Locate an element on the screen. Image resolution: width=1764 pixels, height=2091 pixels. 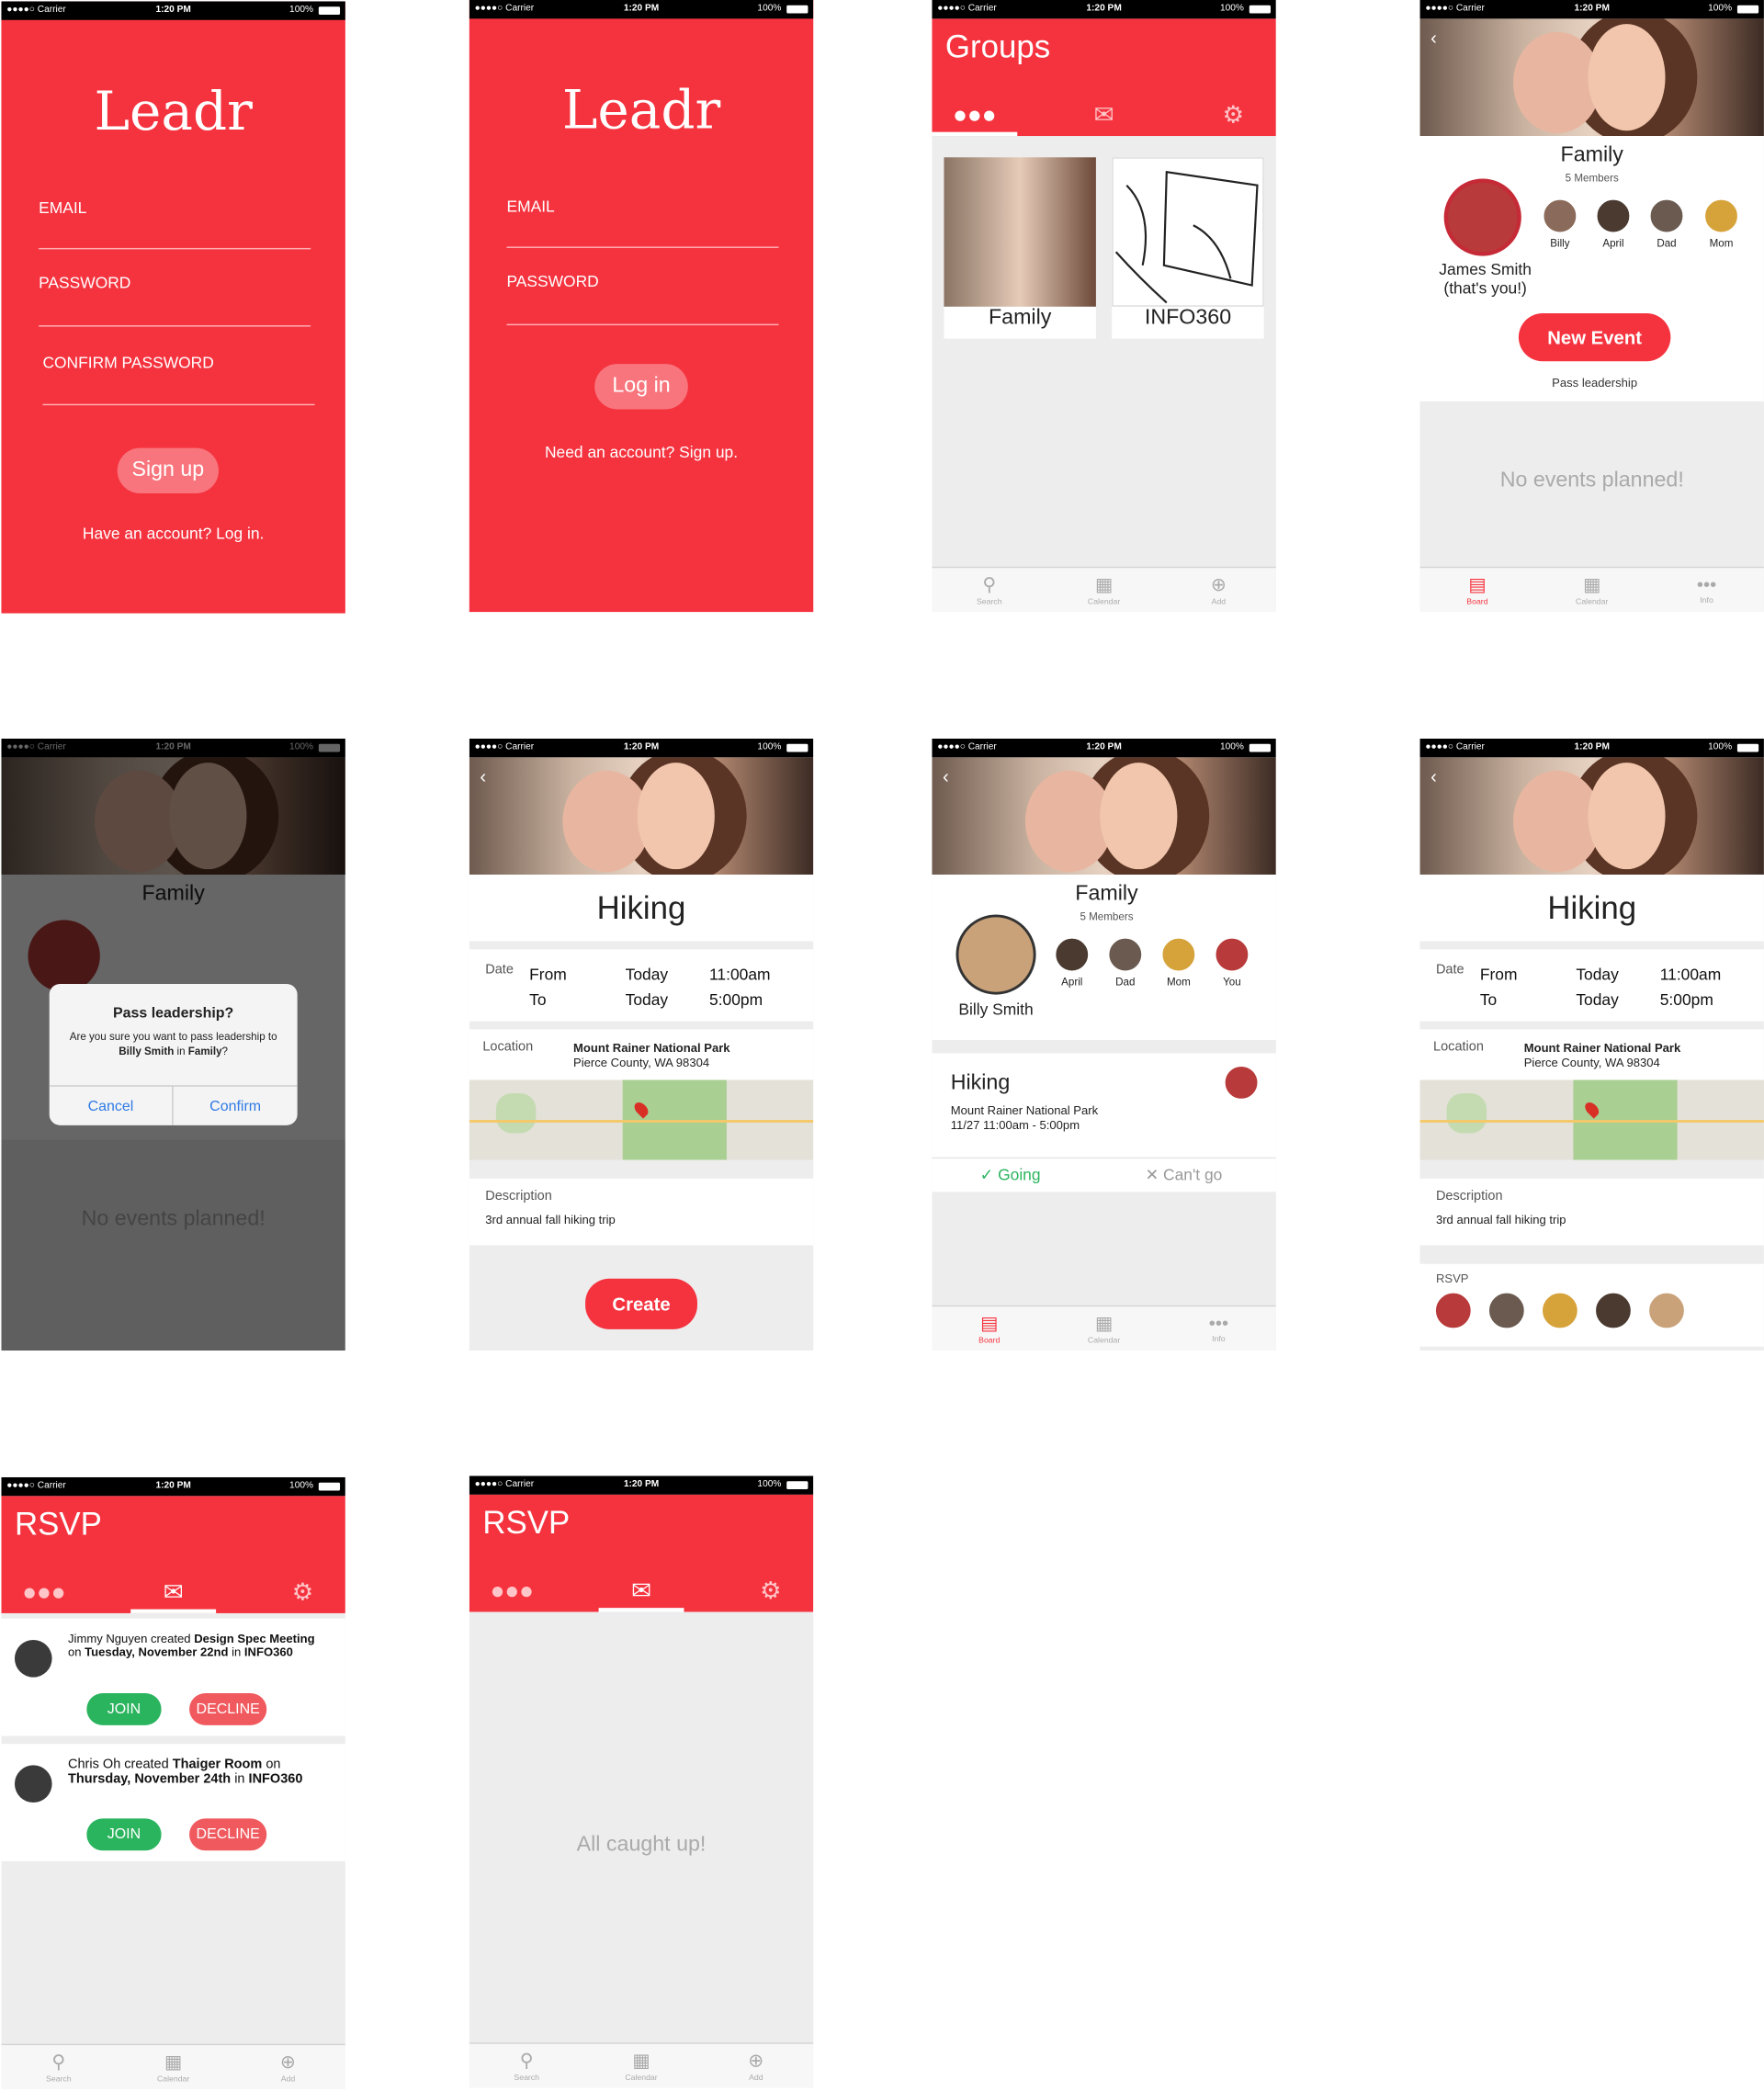
rsvp-section: RSVP is located at coordinates (1591, 1305).